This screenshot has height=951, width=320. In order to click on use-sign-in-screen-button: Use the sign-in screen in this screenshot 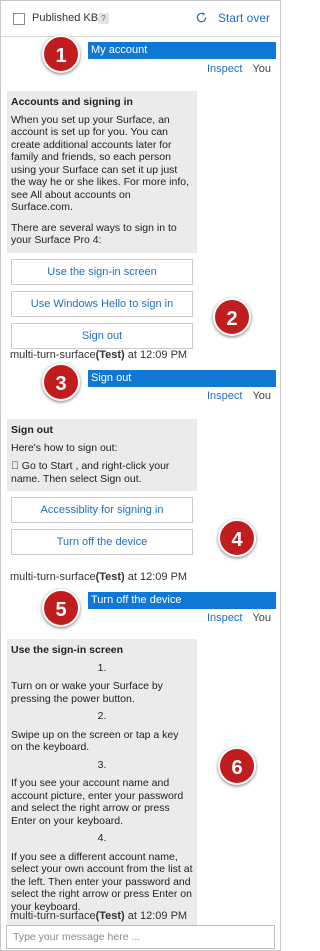, I will do `click(102, 271)`.